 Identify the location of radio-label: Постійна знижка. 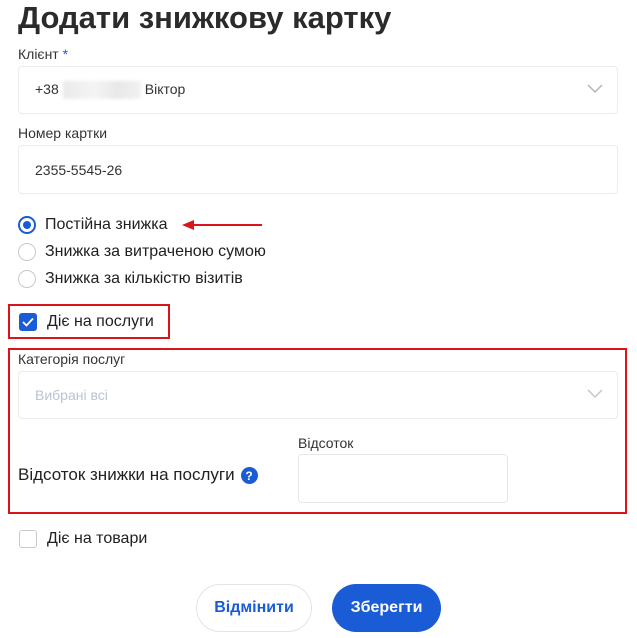
(106, 224).